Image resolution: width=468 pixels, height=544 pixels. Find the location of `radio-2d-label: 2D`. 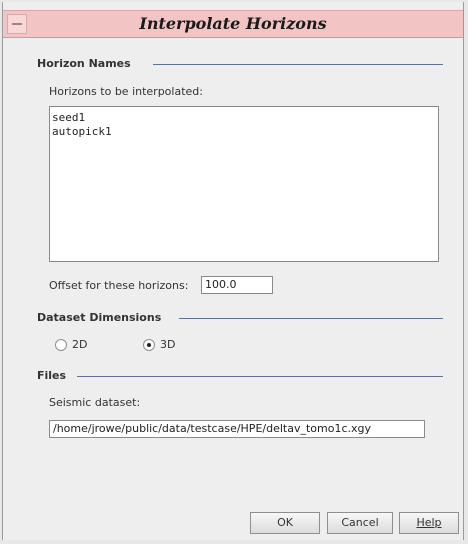

radio-2d-label: 2D is located at coordinates (80, 344).